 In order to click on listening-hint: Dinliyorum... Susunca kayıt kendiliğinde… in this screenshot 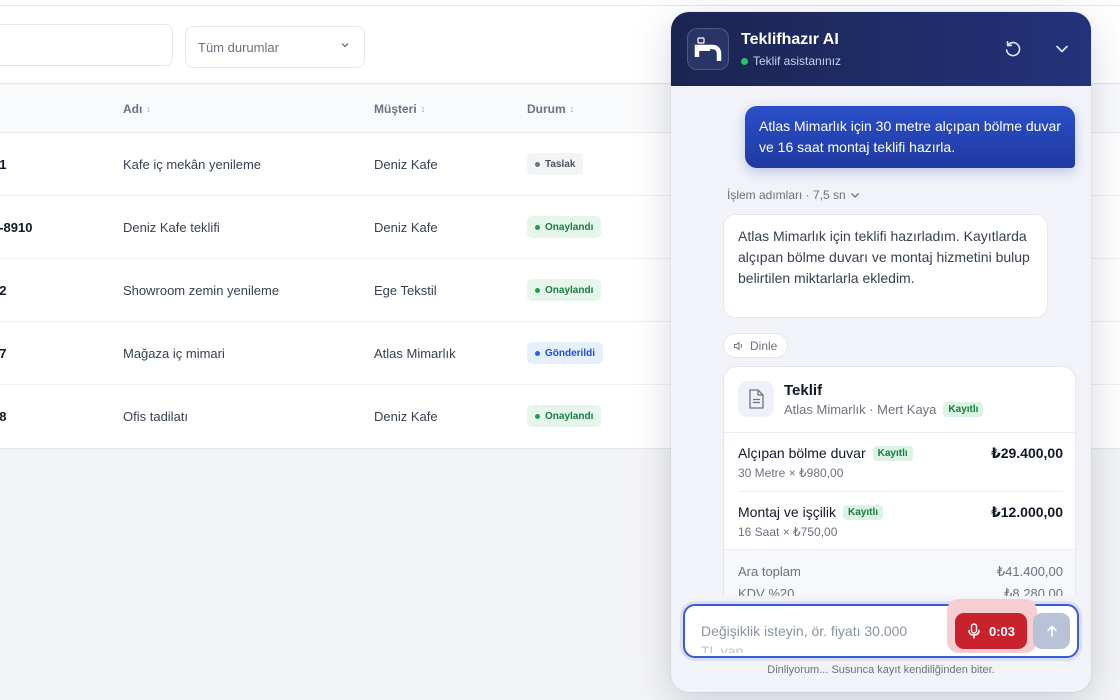, I will do `click(881, 670)`.